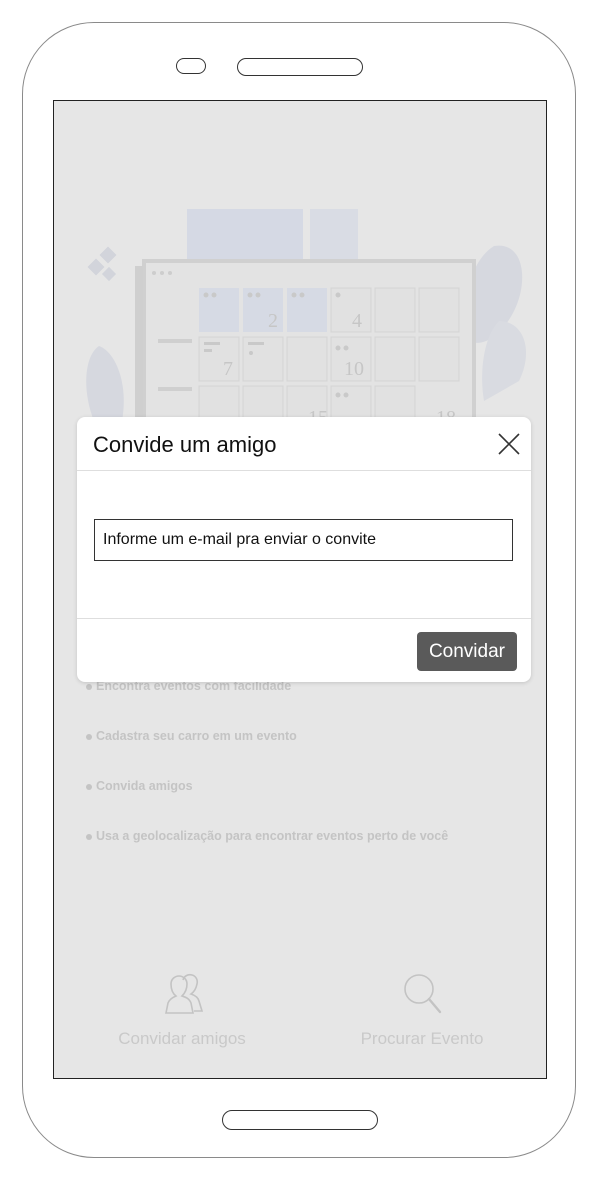 This screenshot has width=601, height=1184. I want to click on search-event-button: Procurar Evento, so click(422, 1009).